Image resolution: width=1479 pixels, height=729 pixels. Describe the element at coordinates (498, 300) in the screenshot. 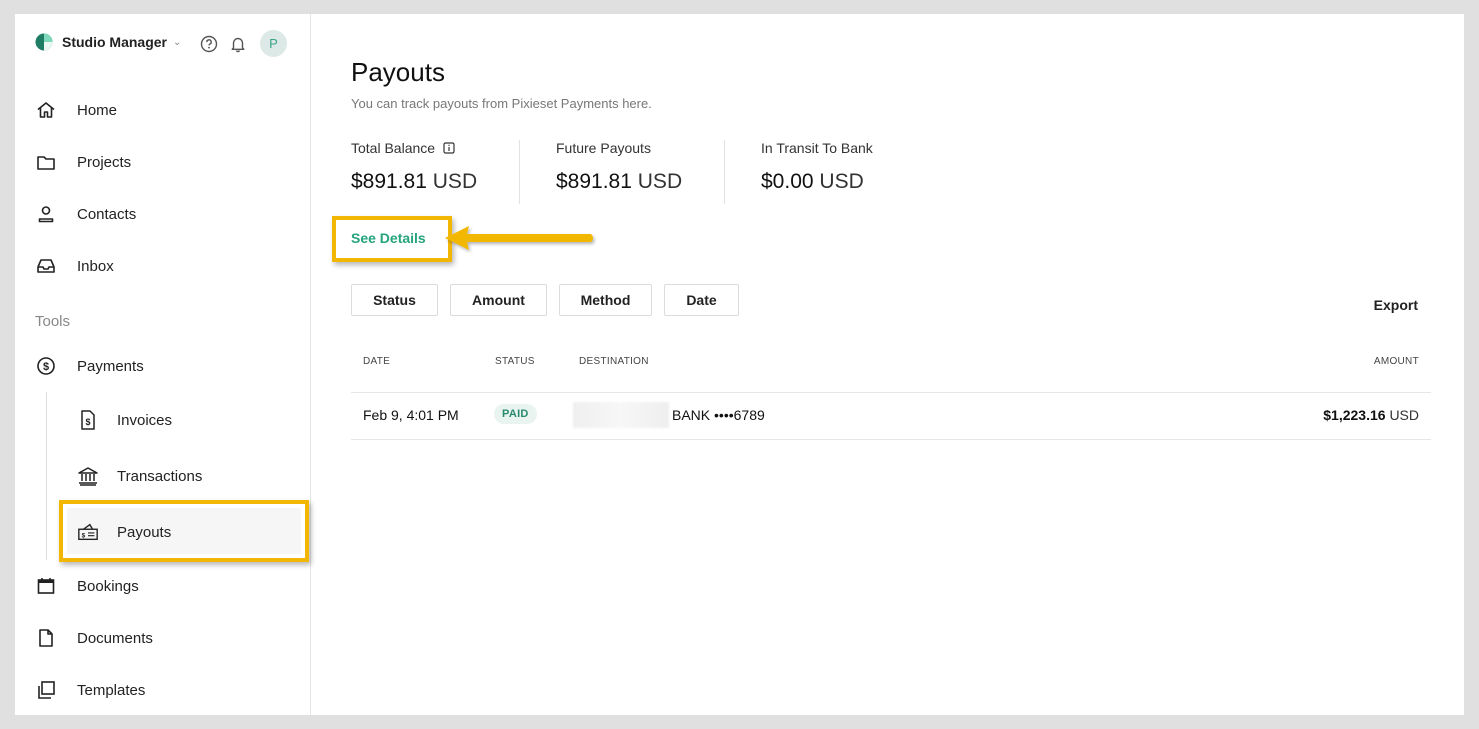

I see `filter-amount-button: Amount` at that location.